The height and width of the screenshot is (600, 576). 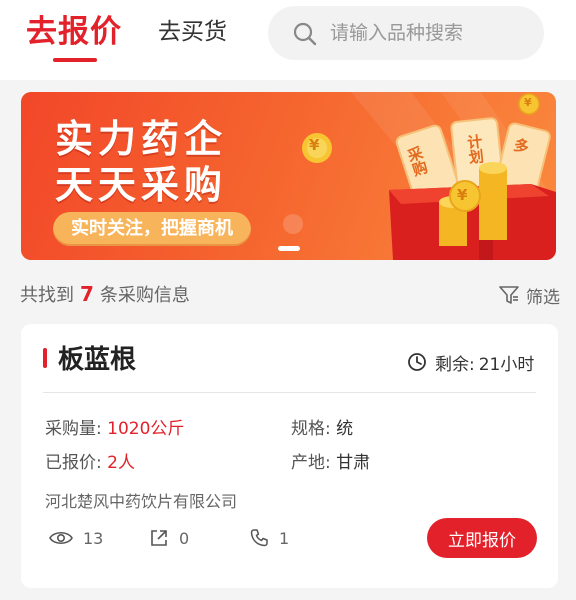 What do you see at coordinates (289, 392) in the screenshot?
I see `card-divider` at bounding box center [289, 392].